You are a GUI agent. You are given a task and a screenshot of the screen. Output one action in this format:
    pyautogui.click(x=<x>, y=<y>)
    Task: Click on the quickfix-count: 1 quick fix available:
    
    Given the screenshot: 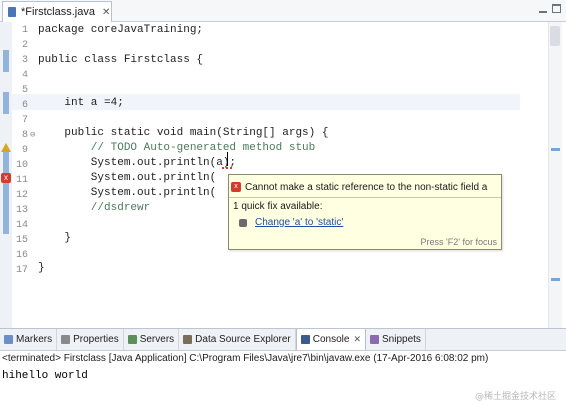 What is the action you would take?
    pyautogui.click(x=278, y=206)
    